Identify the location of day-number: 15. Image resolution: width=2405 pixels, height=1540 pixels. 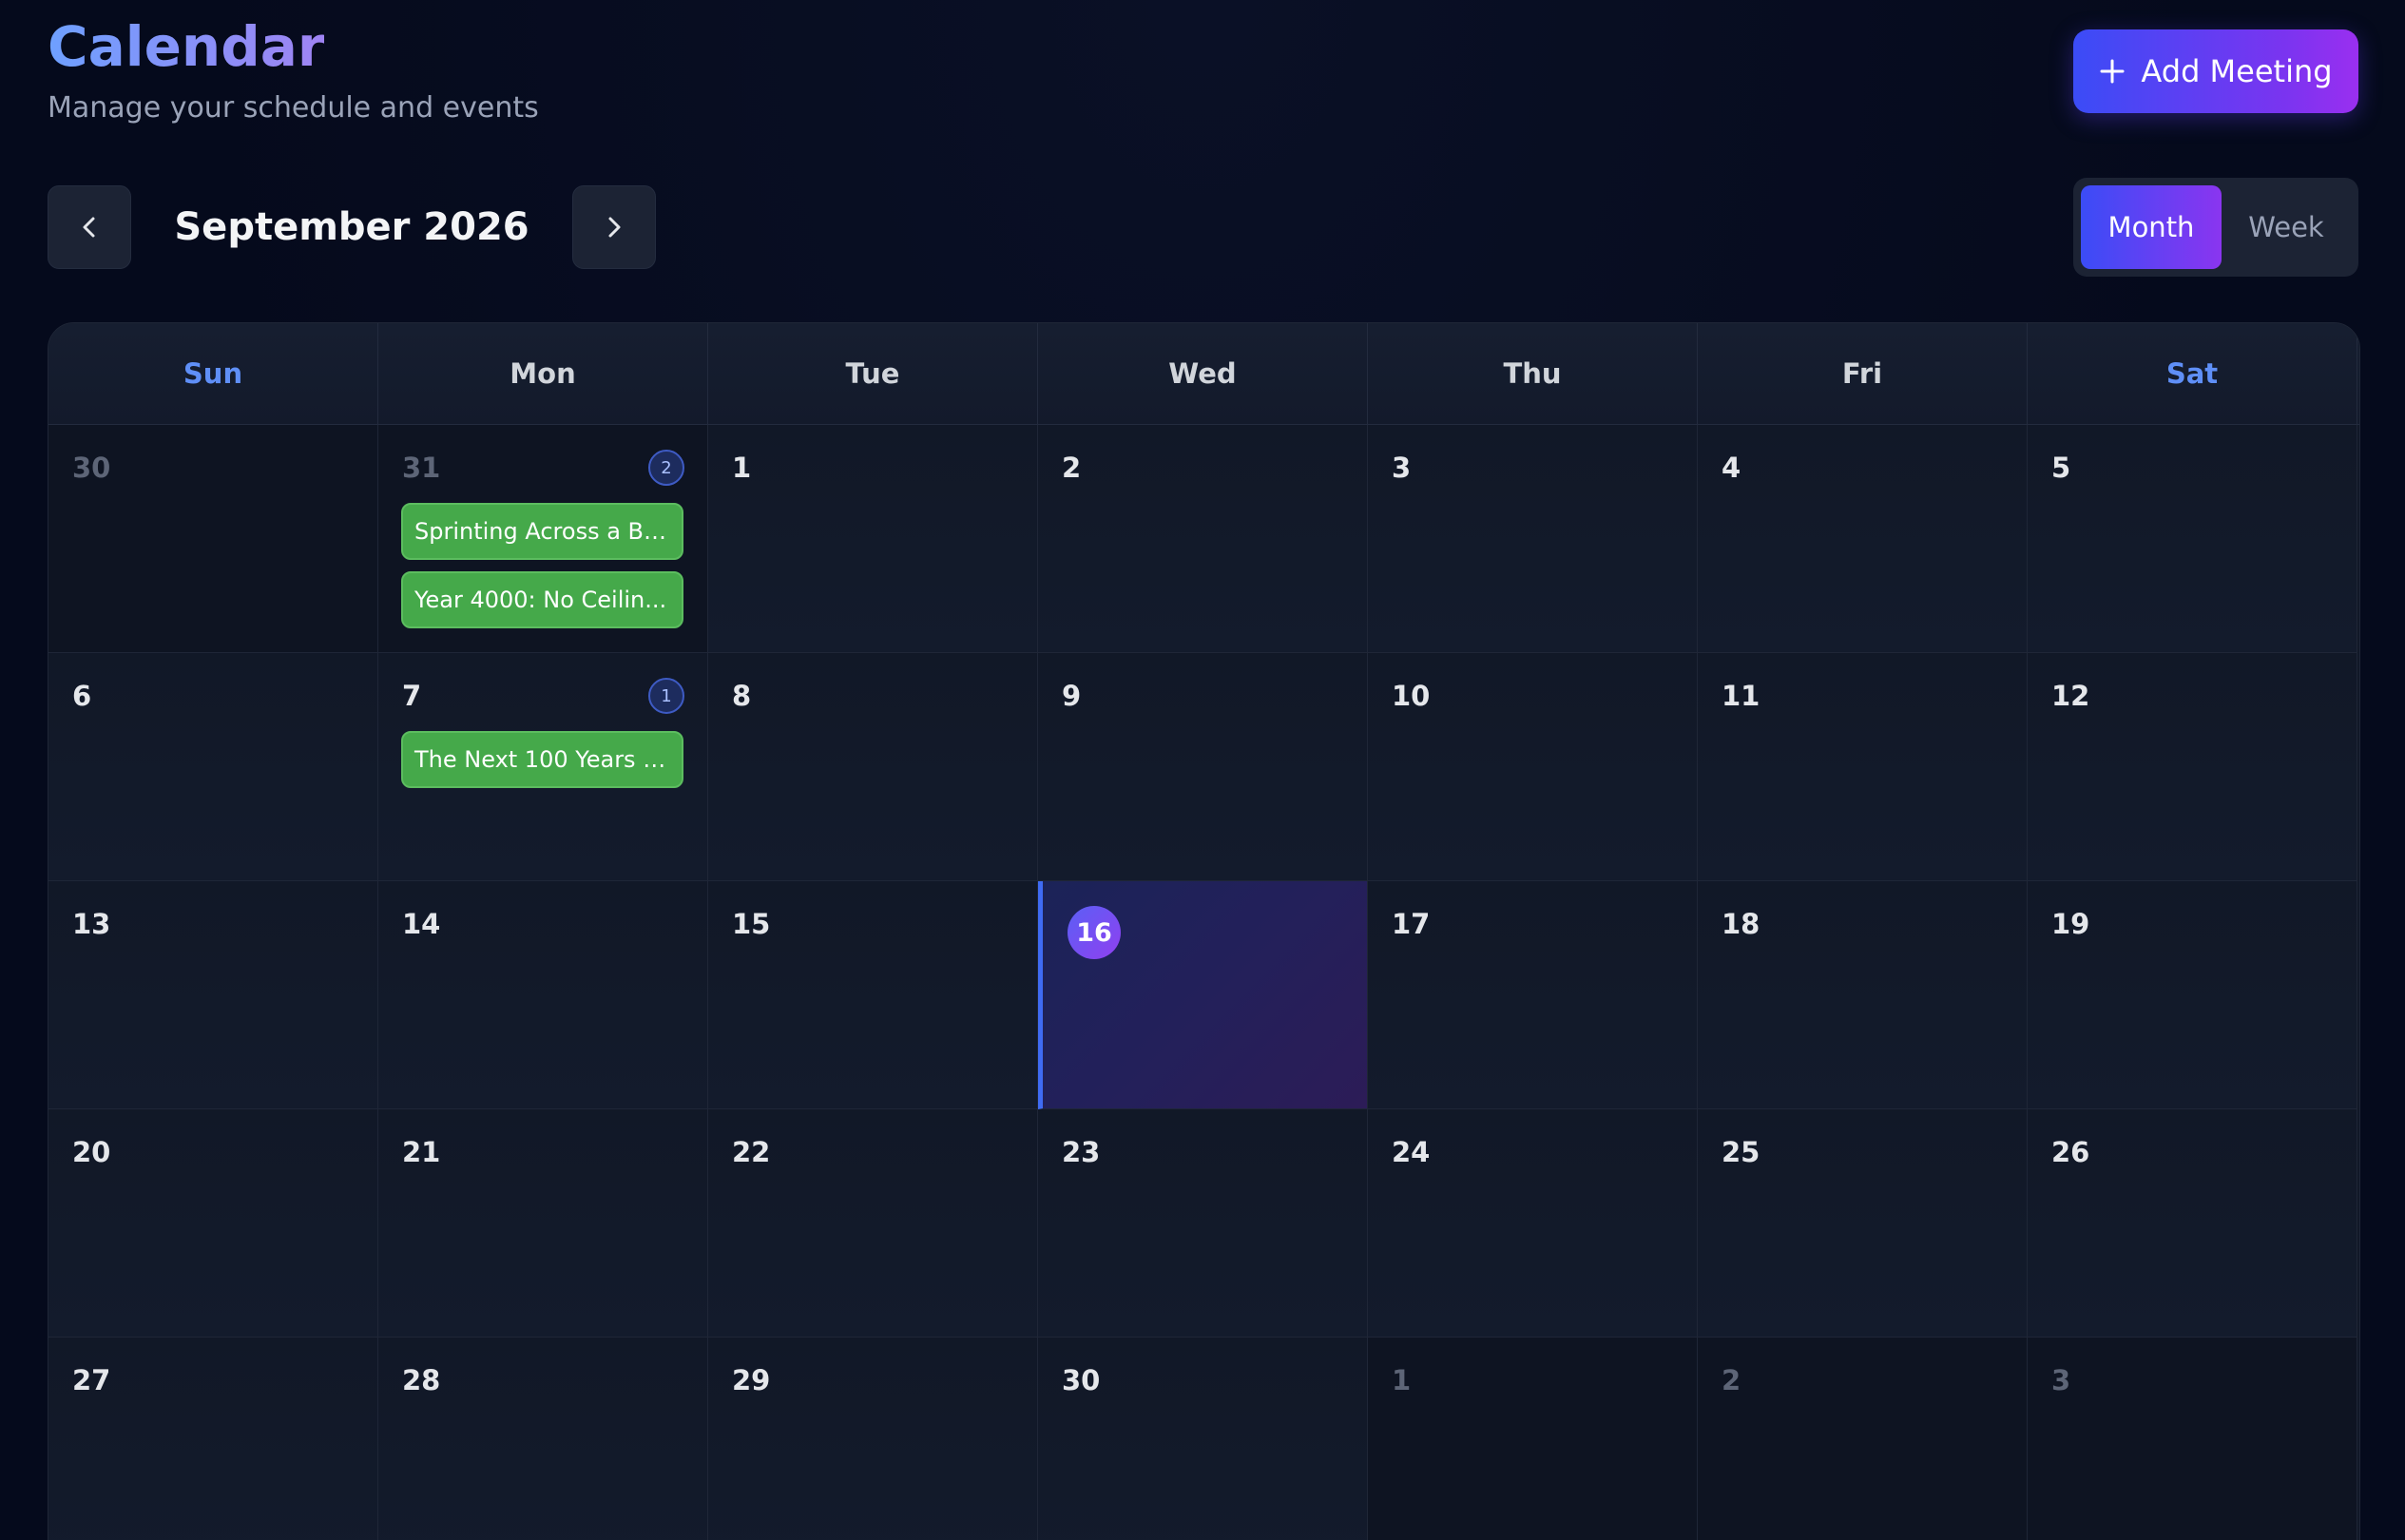
(751, 924).